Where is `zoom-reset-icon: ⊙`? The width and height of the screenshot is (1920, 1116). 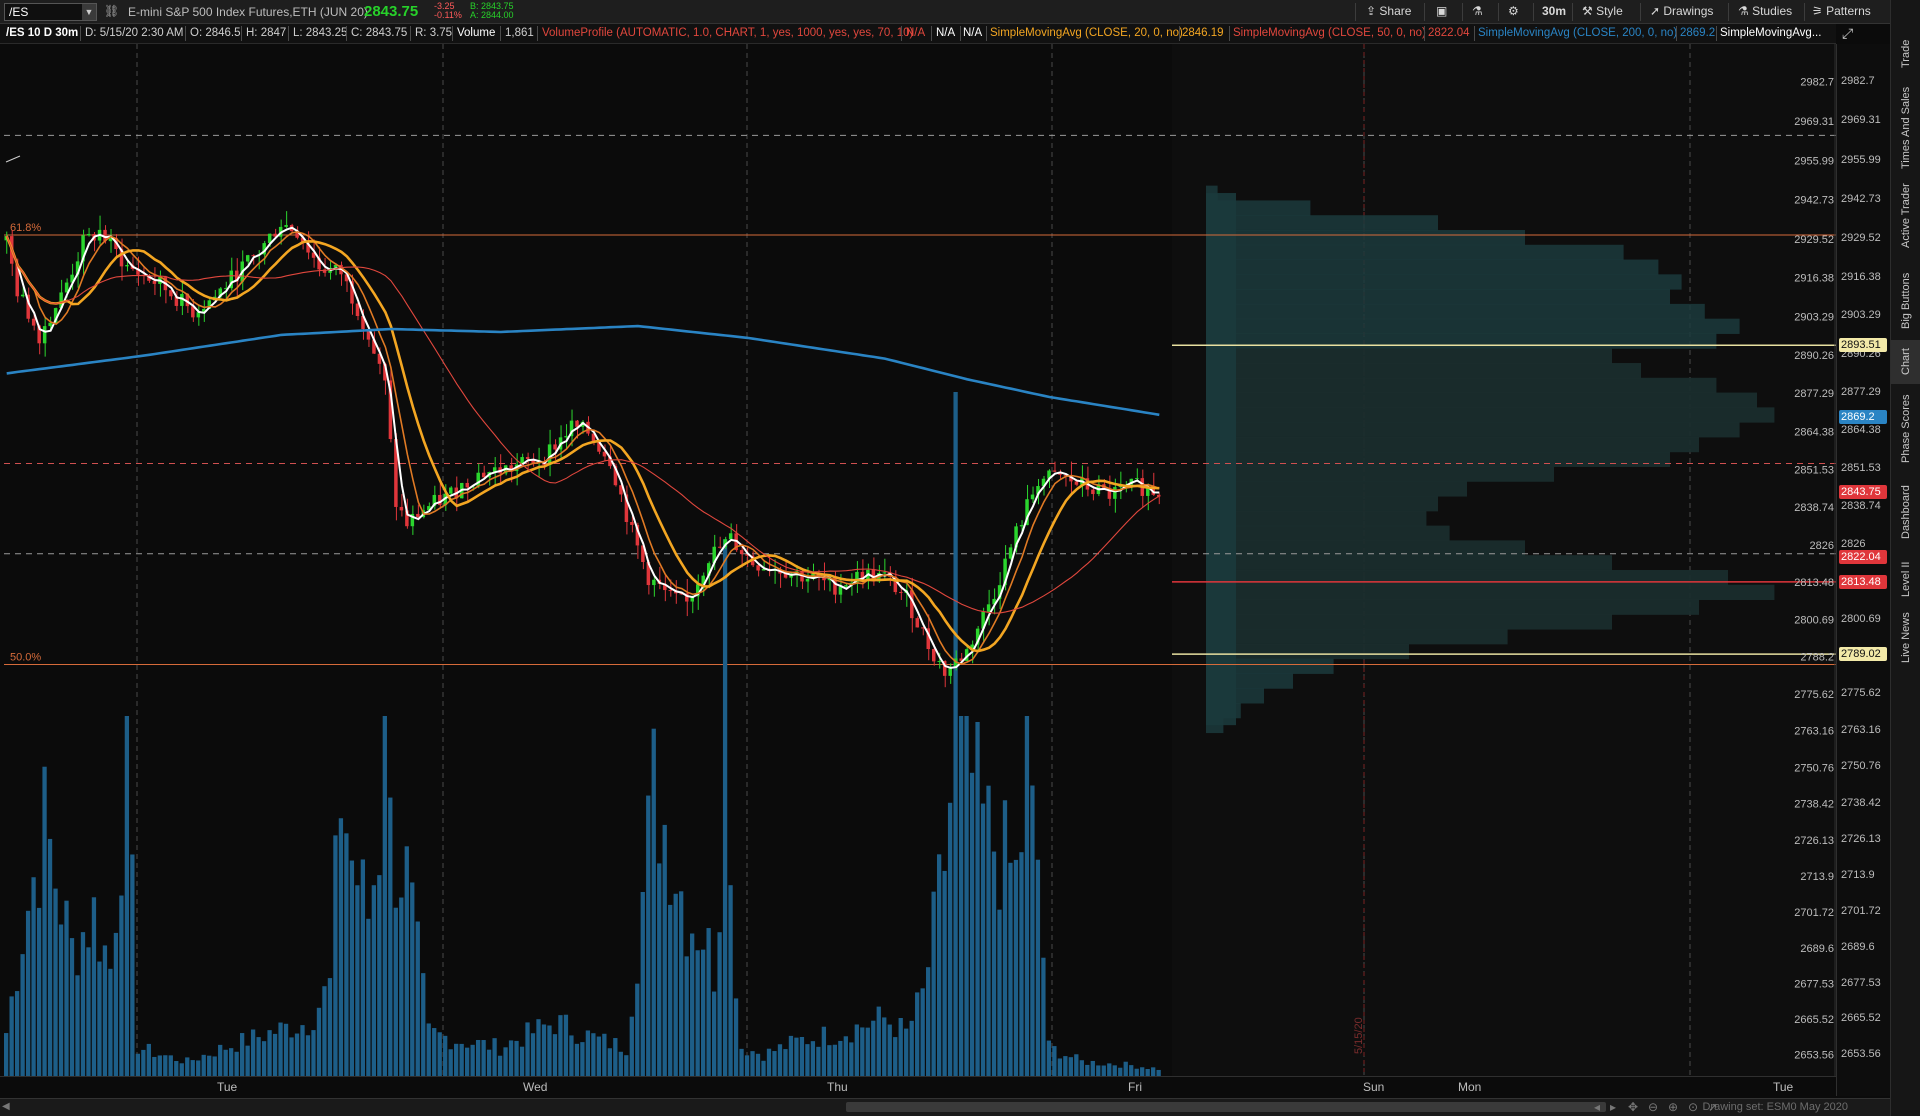 zoom-reset-icon: ⊙ is located at coordinates (1693, 1107).